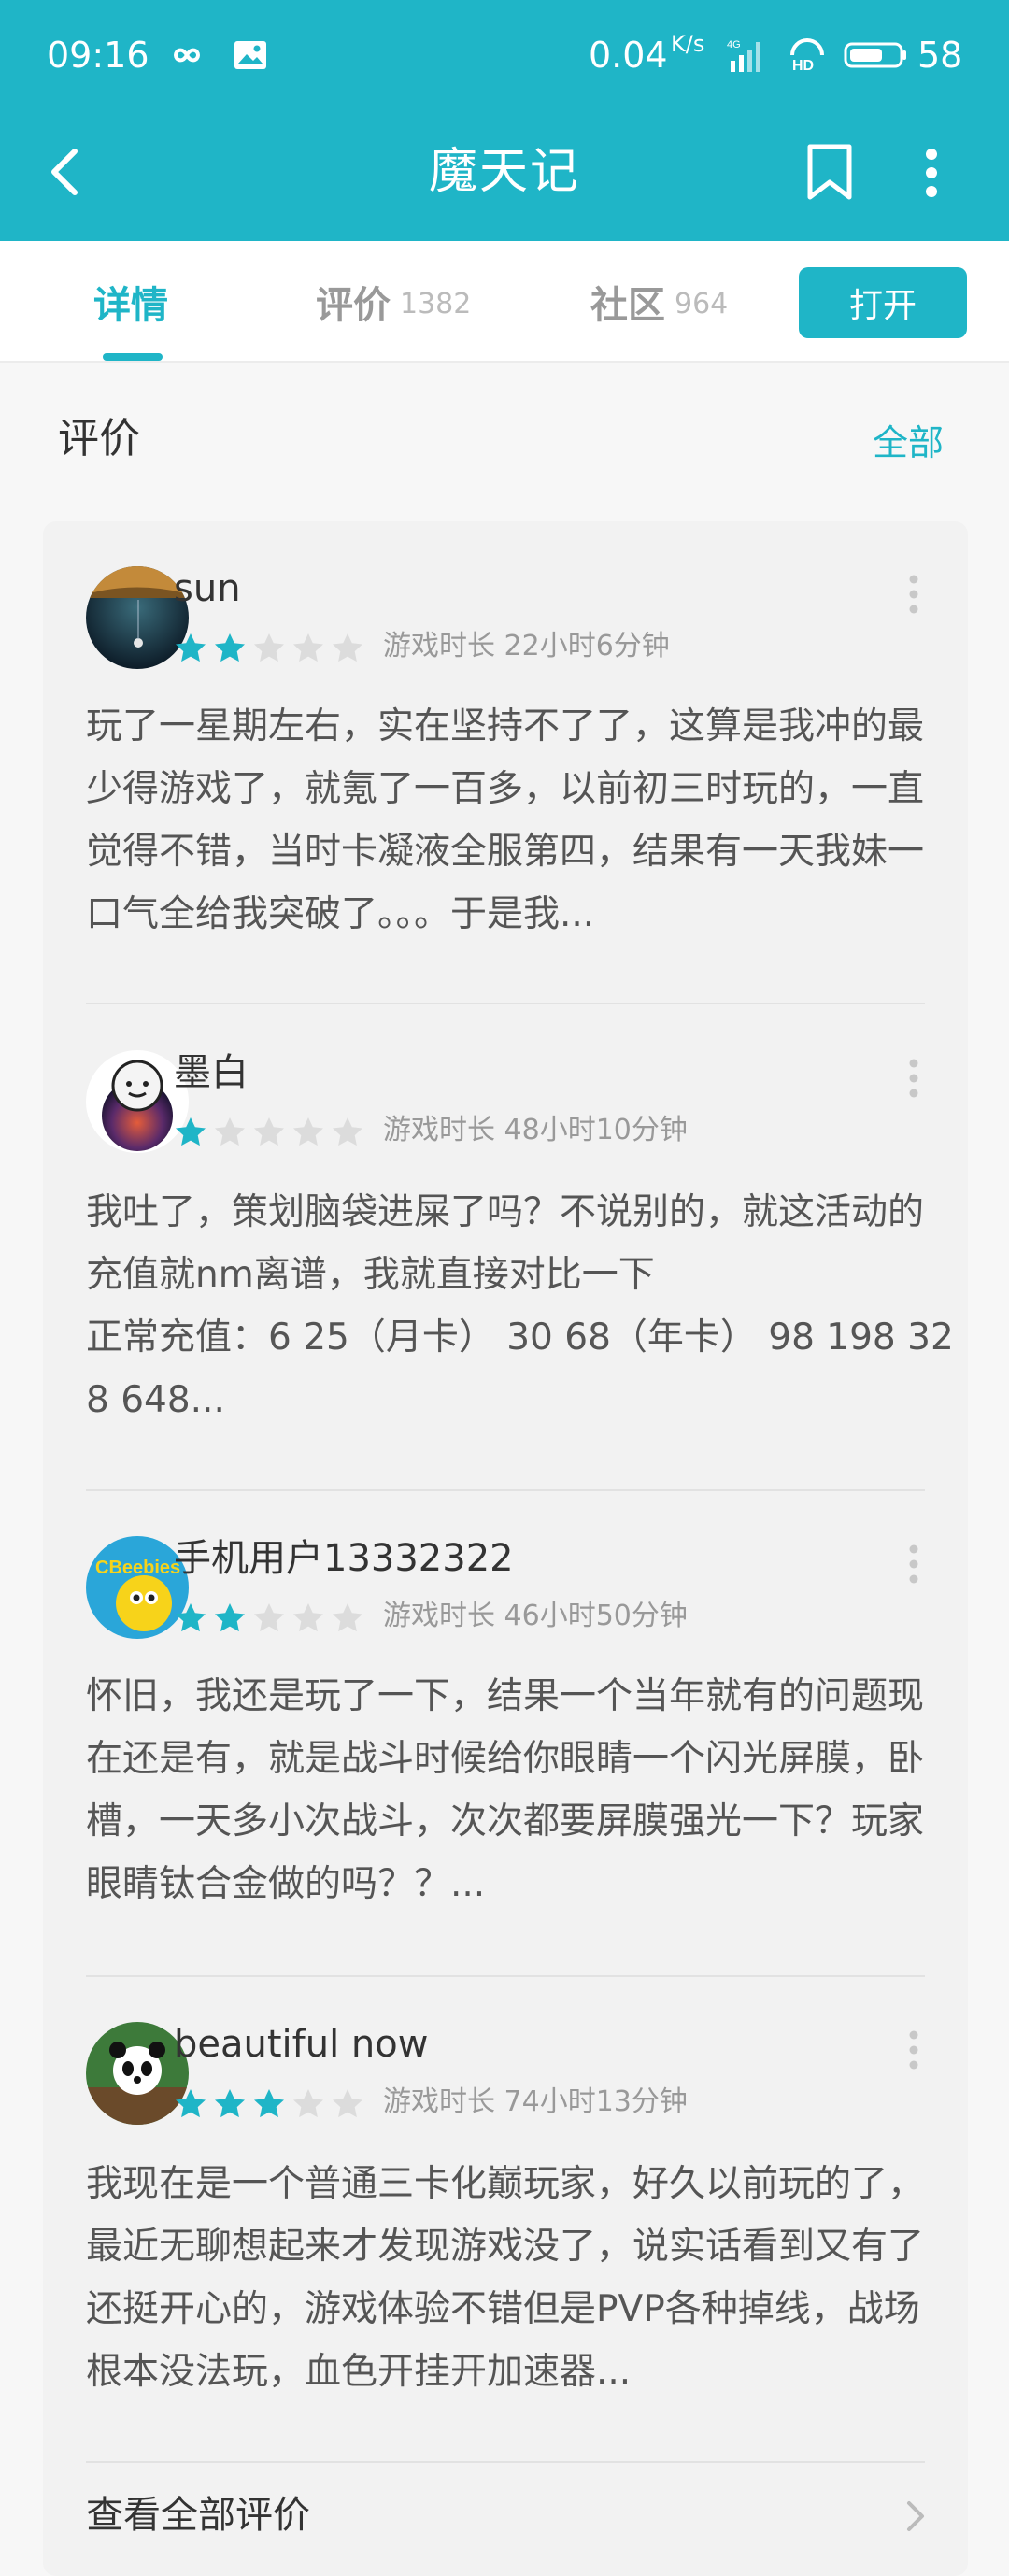 The width and height of the screenshot is (1009, 2576). Describe the element at coordinates (130, 305) in the screenshot. I see `tab-label: 详情` at that location.